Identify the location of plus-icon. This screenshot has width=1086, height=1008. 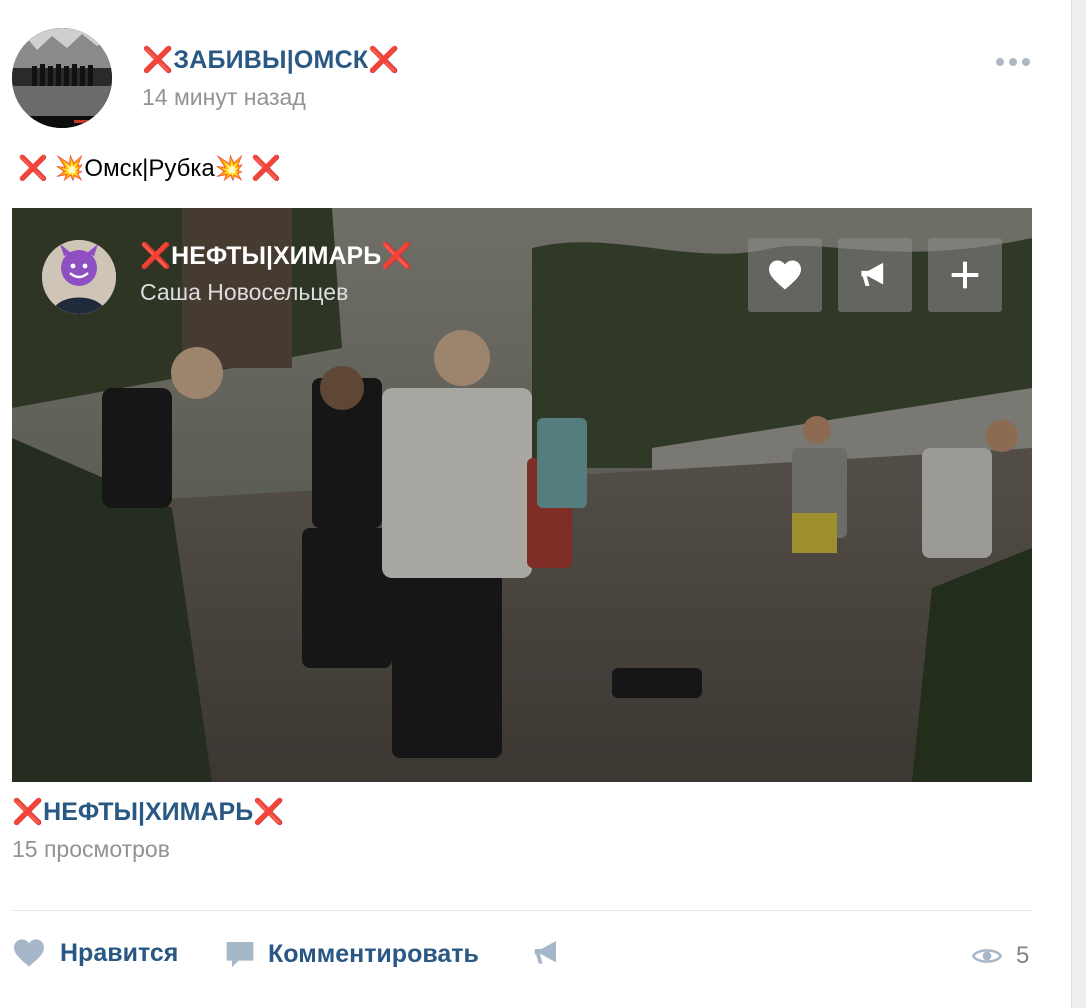
(965, 275).